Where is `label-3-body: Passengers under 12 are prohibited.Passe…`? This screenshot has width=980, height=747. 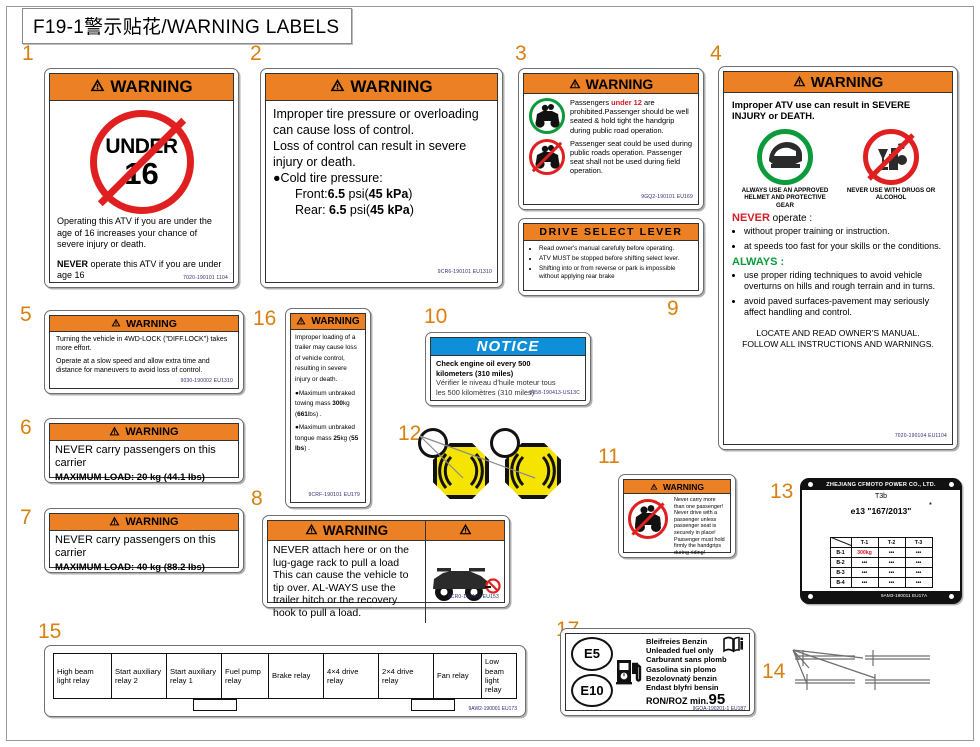 label-3-body: Passengers under 12 are prohibited.Passe… is located at coordinates (611, 149).